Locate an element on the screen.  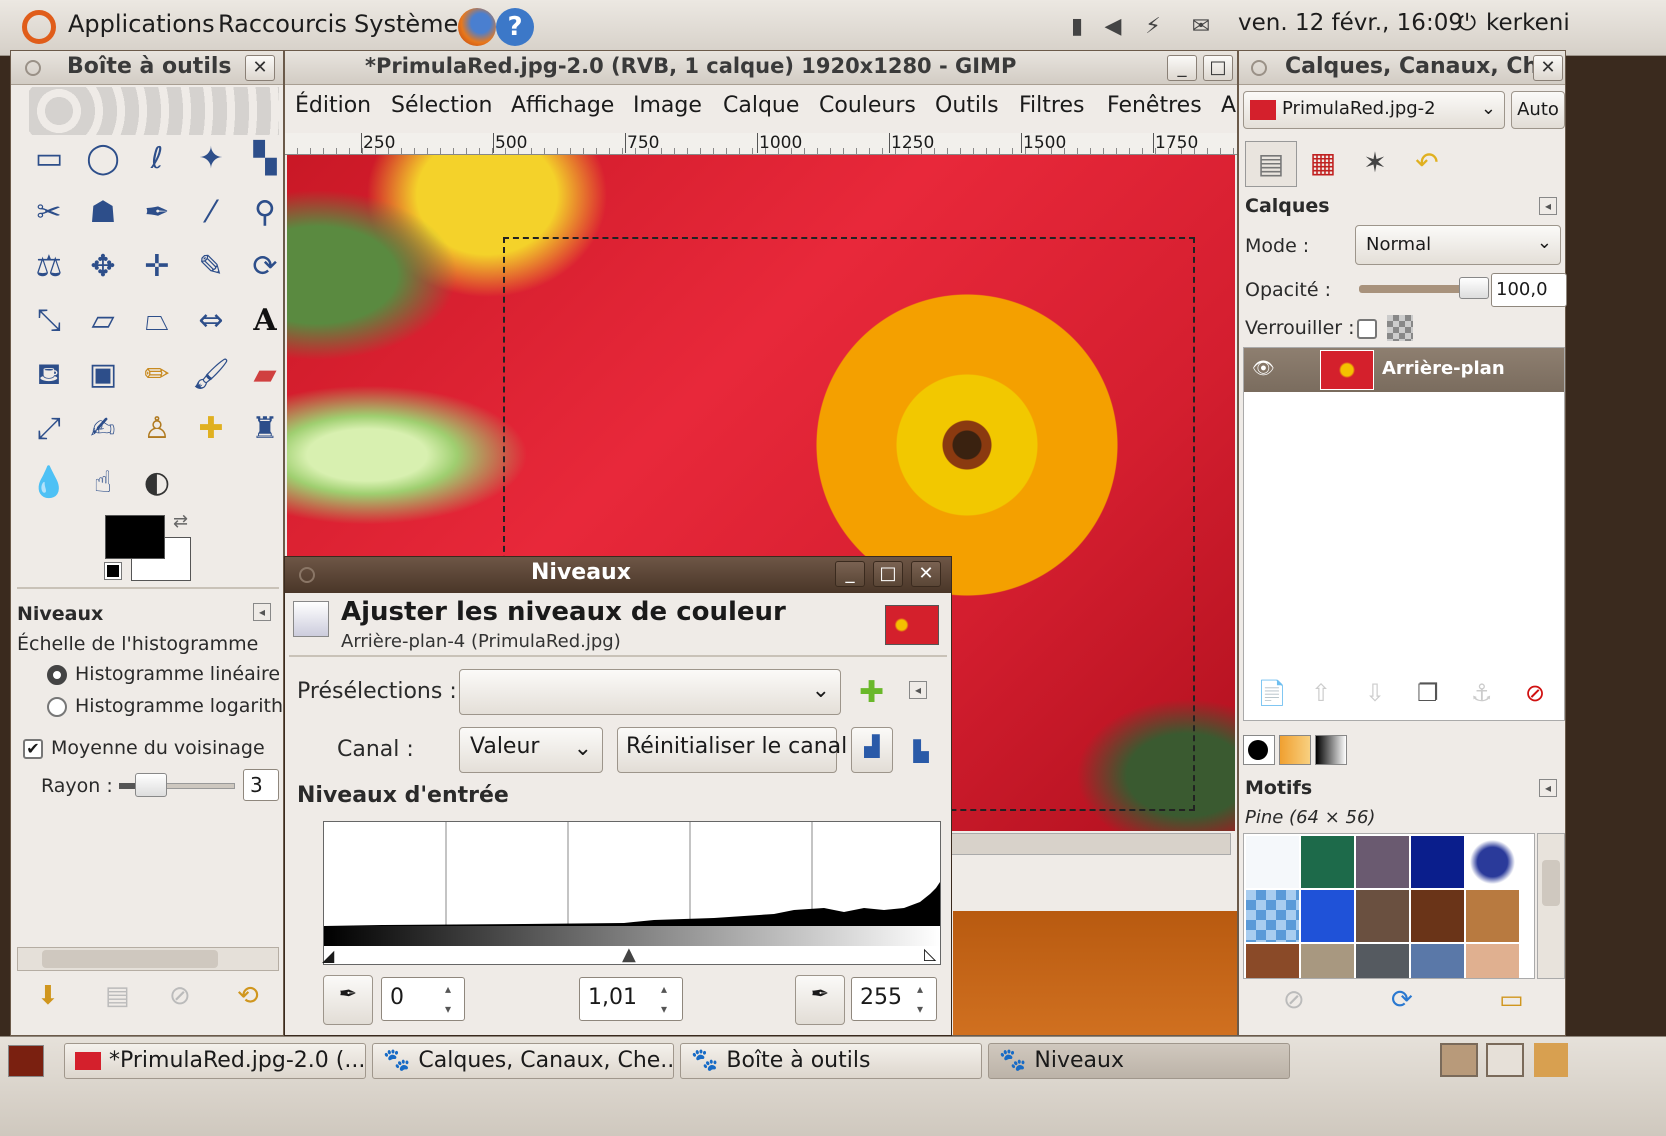
duplicate-layer-icon: ❐ is located at coordinates (1428, 693).